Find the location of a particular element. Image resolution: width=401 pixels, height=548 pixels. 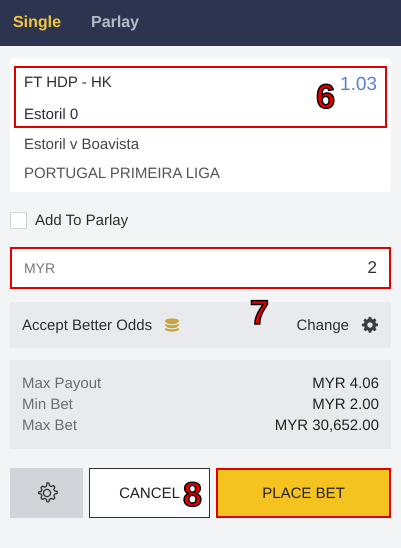

accept-odds-label: Accept Better Odds is located at coordinates (87, 325).